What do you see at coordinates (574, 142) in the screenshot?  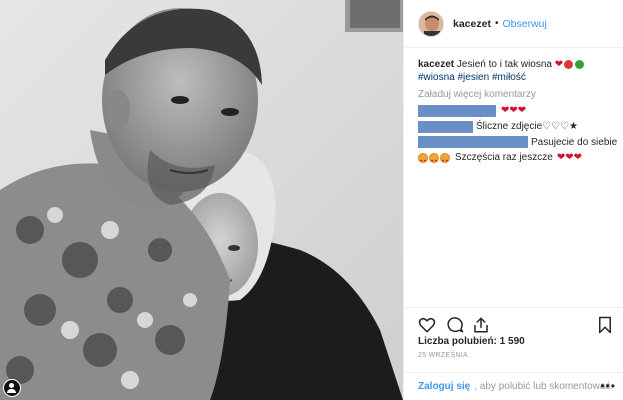 I see `comment-text: Pasujecie do siebie` at bounding box center [574, 142].